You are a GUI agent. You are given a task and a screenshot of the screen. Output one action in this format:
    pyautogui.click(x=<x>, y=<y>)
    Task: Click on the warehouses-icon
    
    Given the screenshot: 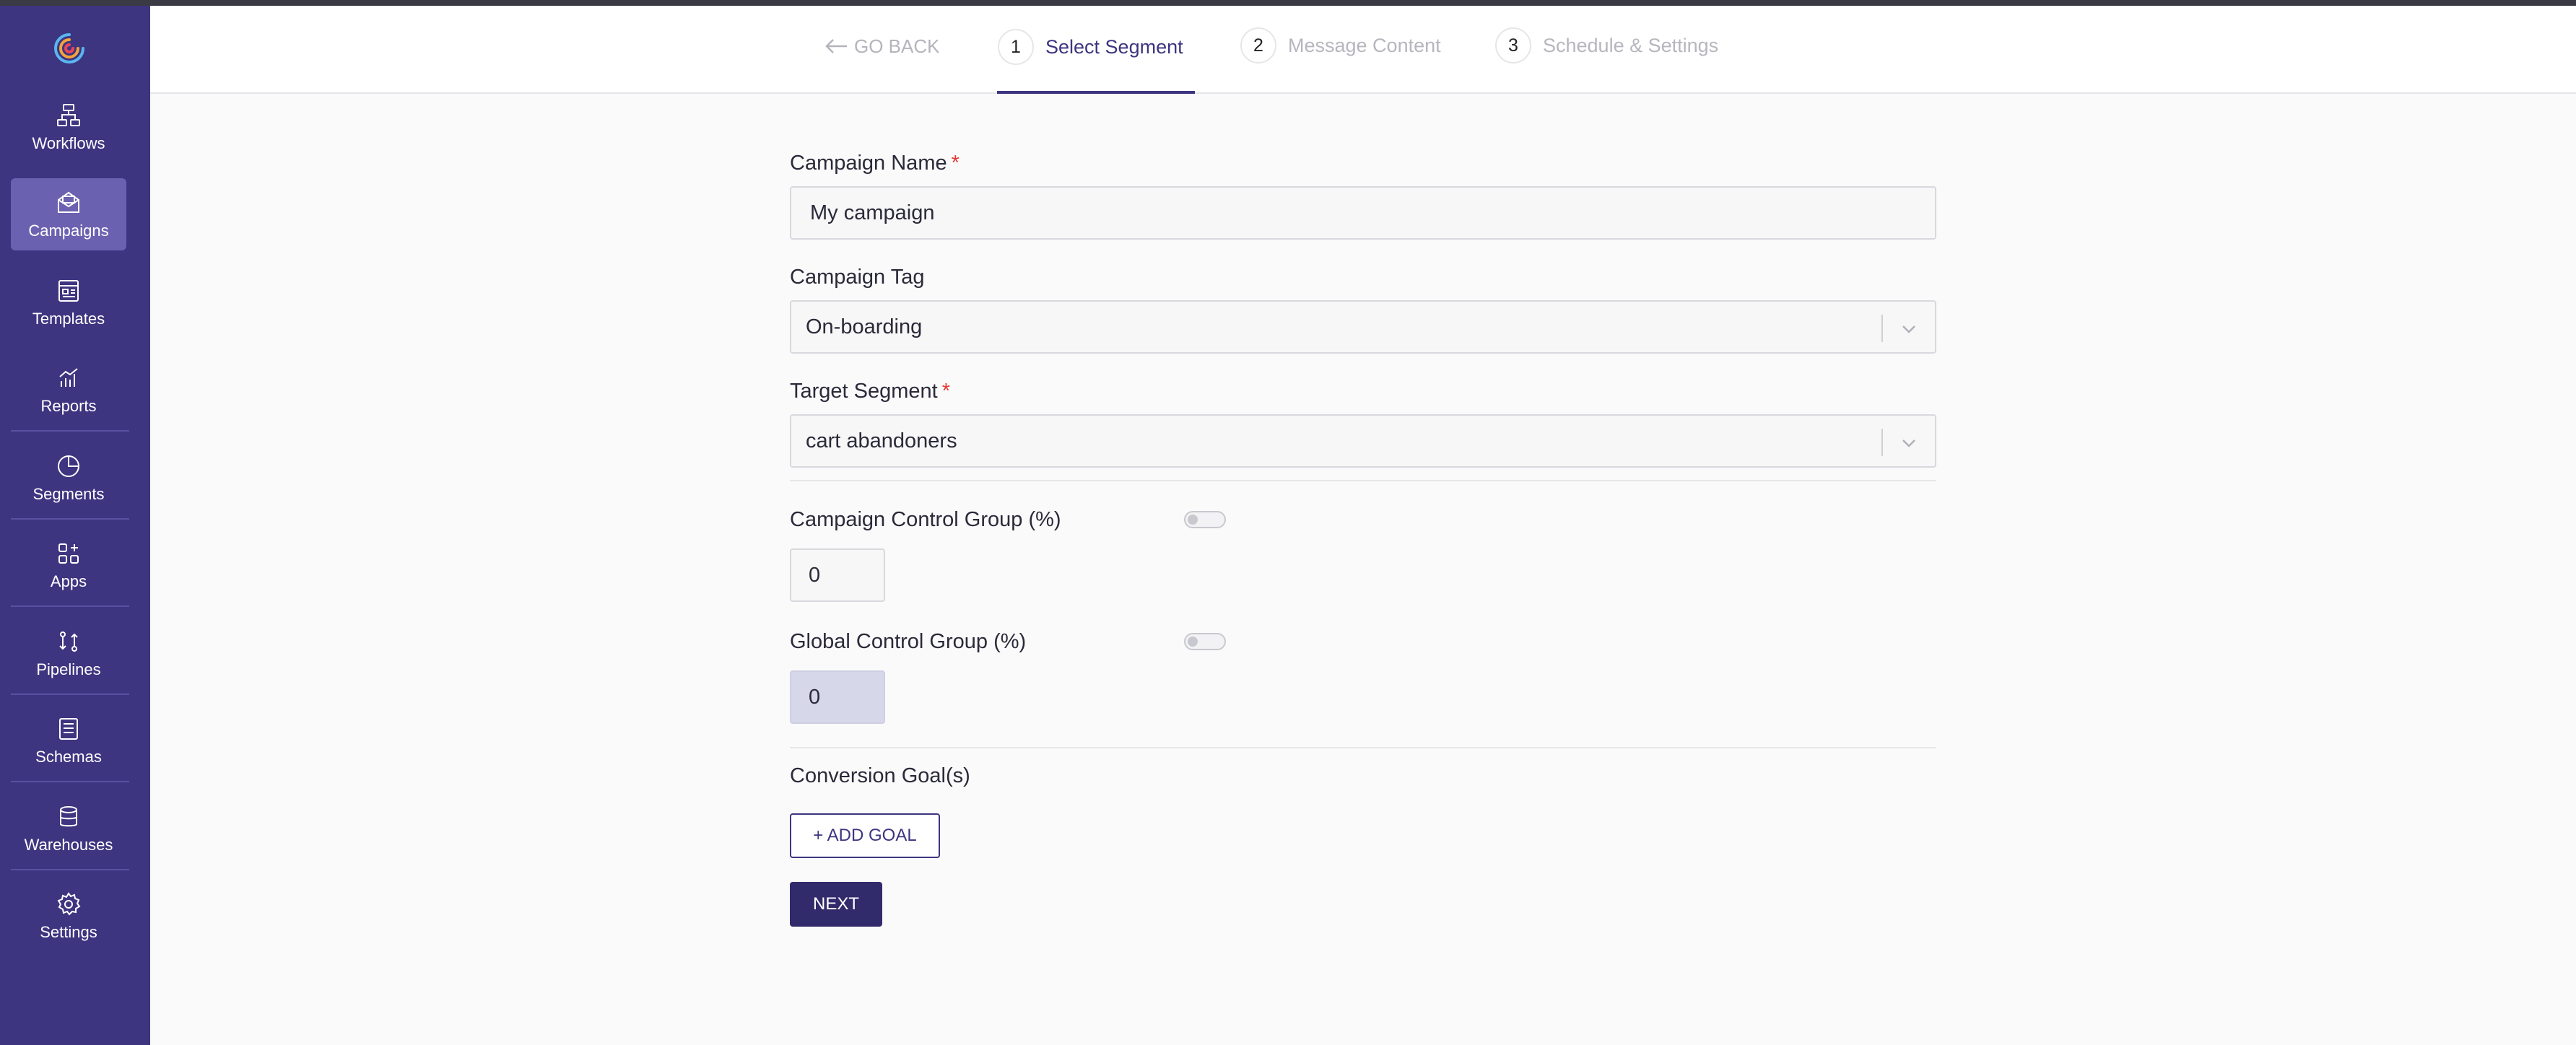 What is the action you would take?
    pyautogui.click(x=68, y=816)
    